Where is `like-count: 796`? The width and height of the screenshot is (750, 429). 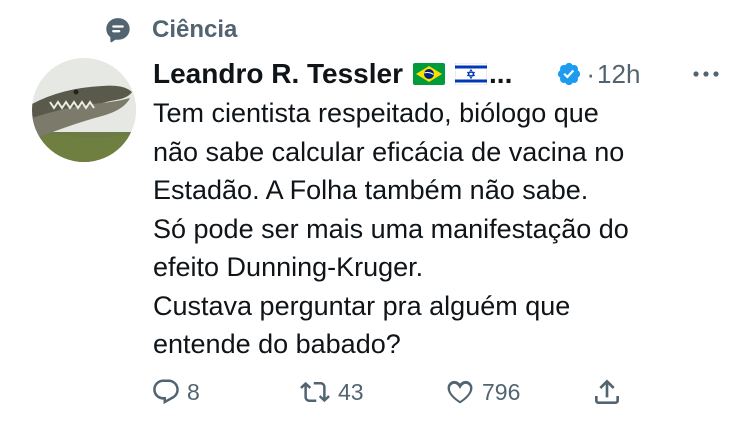
like-count: 796 is located at coordinates (501, 391).